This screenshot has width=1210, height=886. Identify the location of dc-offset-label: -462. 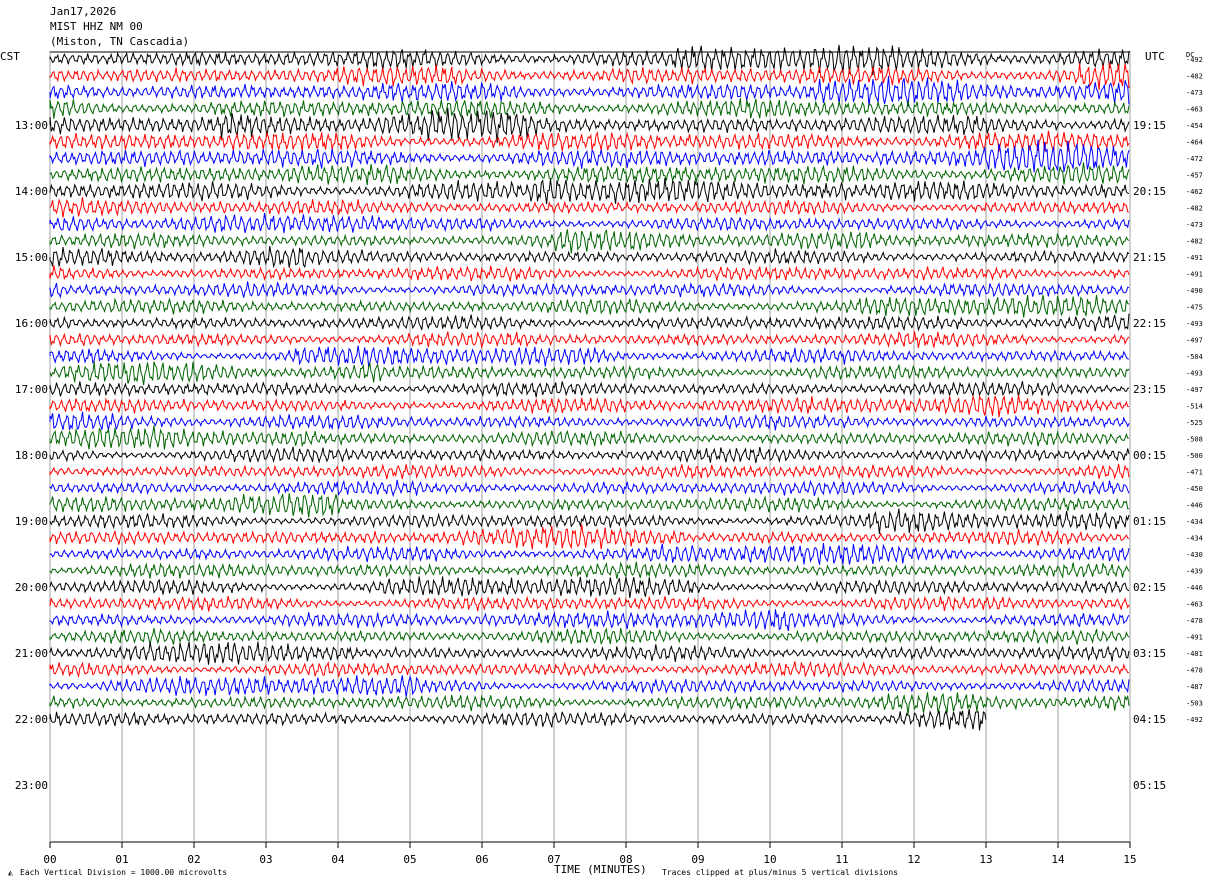
(1194, 192).